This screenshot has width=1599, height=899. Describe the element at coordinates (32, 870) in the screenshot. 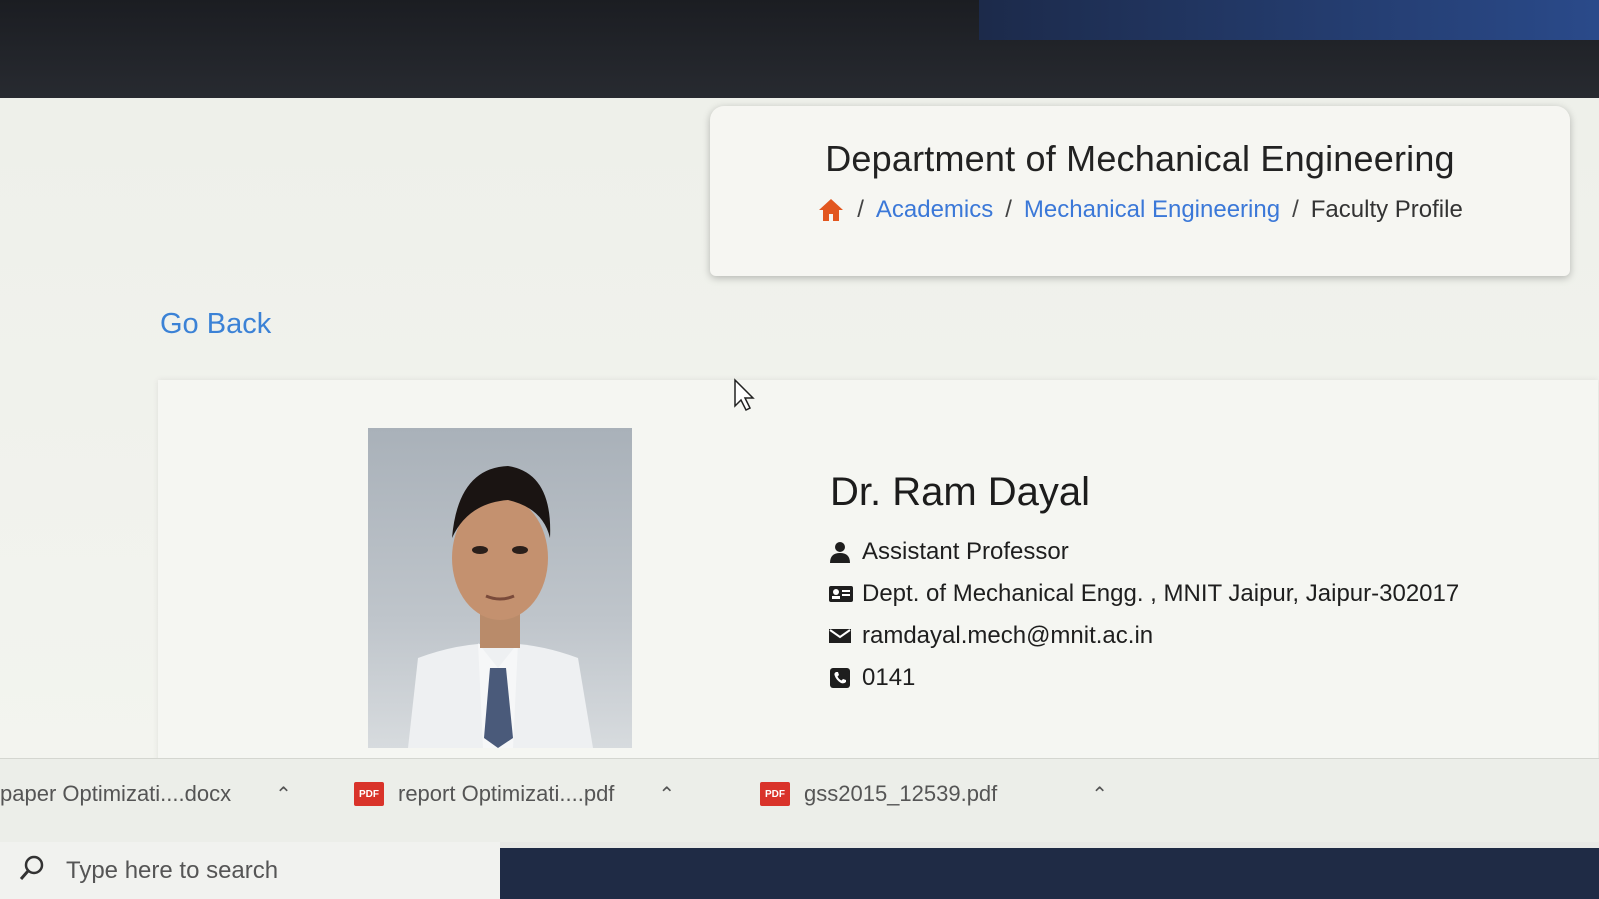

I see `search-icon` at that location.